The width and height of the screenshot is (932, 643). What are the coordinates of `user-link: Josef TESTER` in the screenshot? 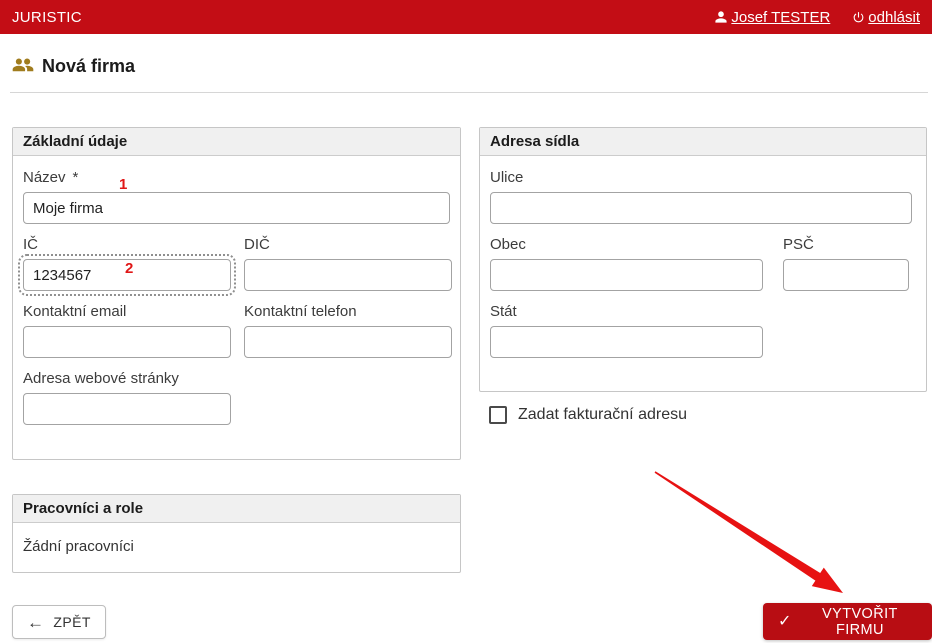 It's located at (772, 17).